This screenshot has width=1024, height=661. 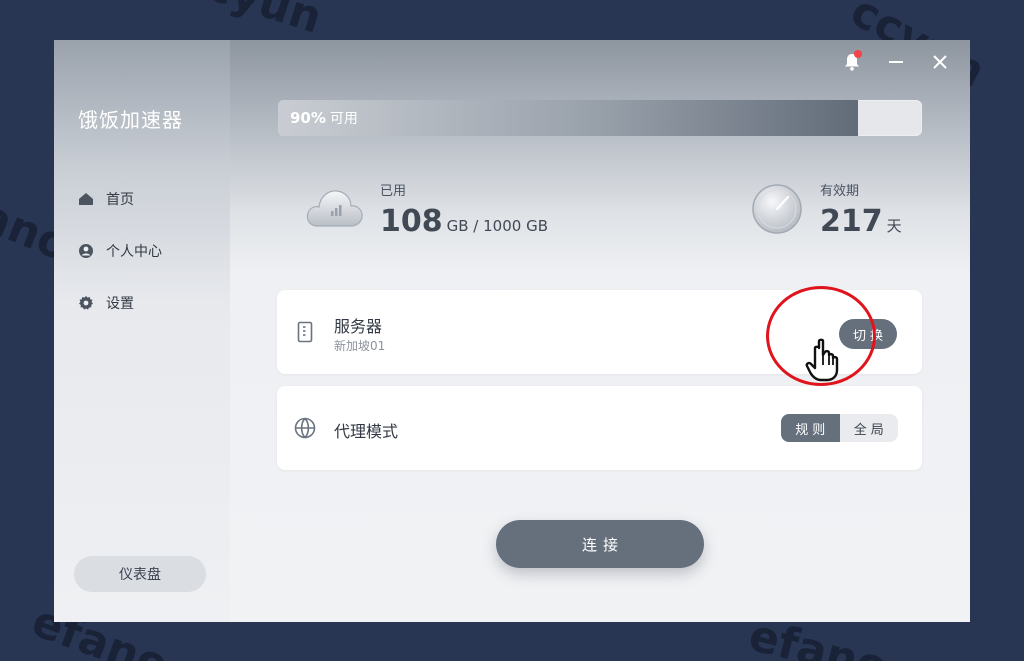 I want to click on sidebar-item-label: 首页, so click(x=120, y=200).